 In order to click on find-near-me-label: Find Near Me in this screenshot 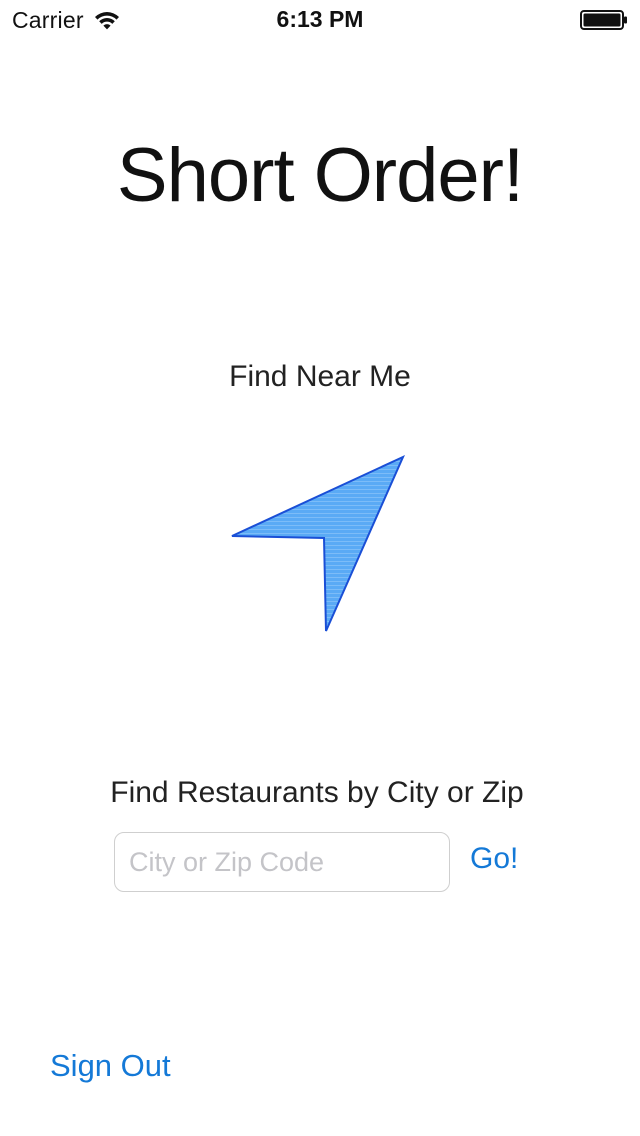, I will do `click(320, 376)`.